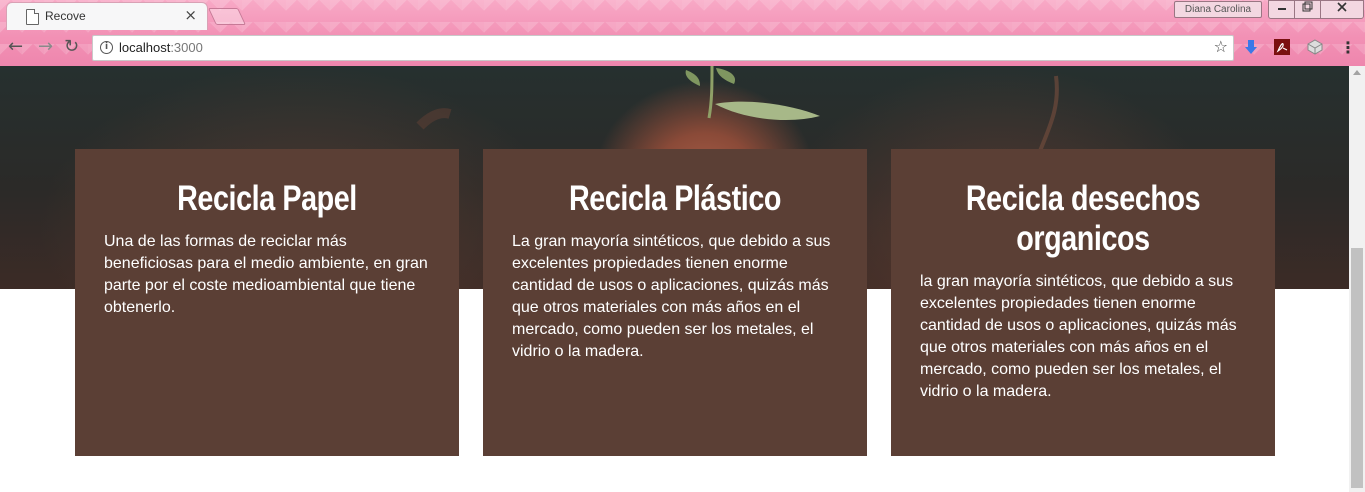  What do you see at coordinates (15, 46) in the screenshot?
I see `back-arrow-icon: ←` at bounding box center [15, 46].